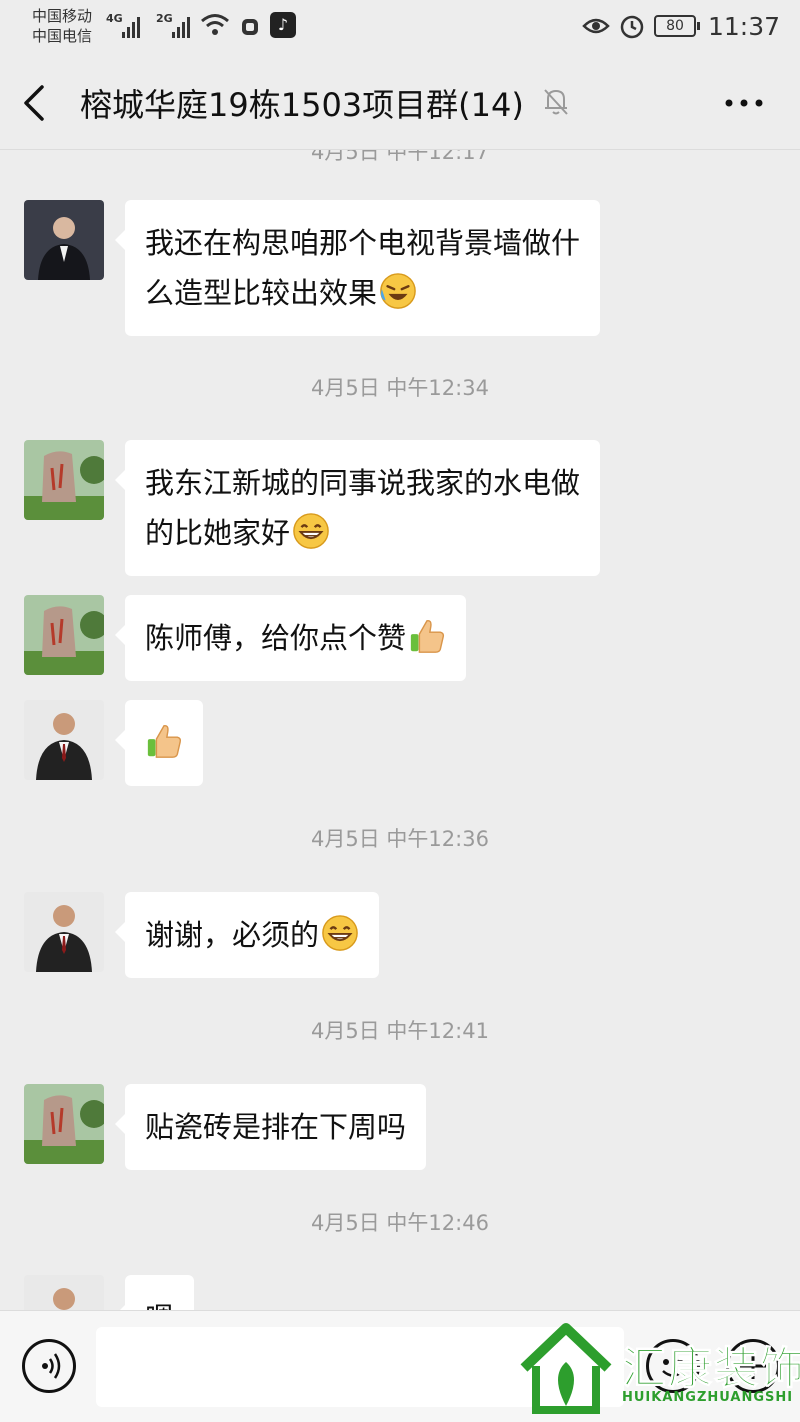  What do you see at coordinates (218, 533) in the screenshot?
I see `message-text: 的比她家好` at bounding box center [218, 533].